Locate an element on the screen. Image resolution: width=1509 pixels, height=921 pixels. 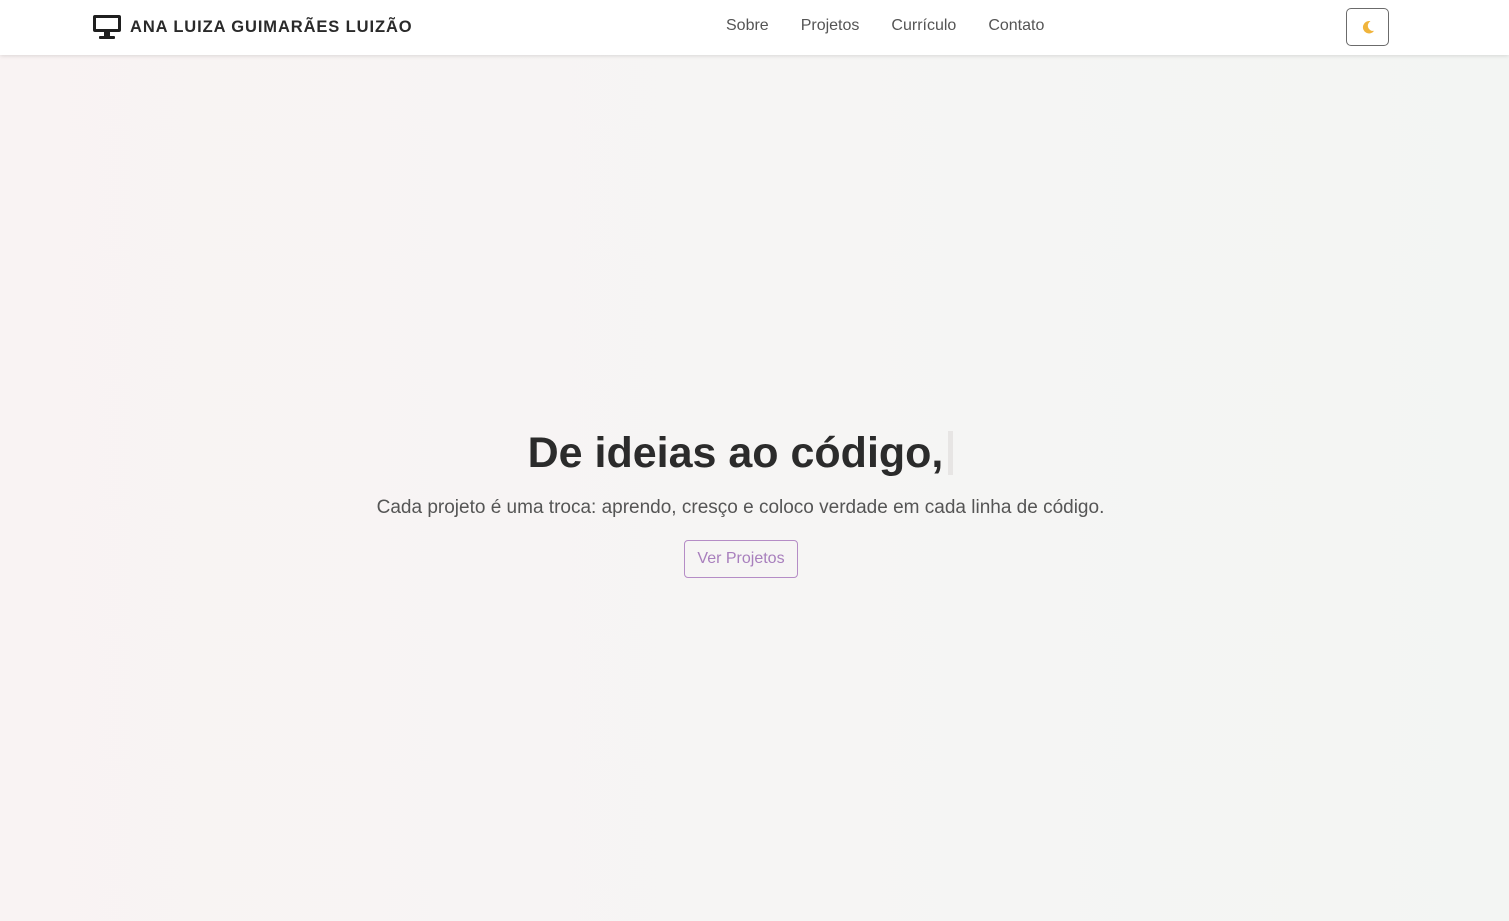
theme-toggle-button is located at coordinates (1367, 27).